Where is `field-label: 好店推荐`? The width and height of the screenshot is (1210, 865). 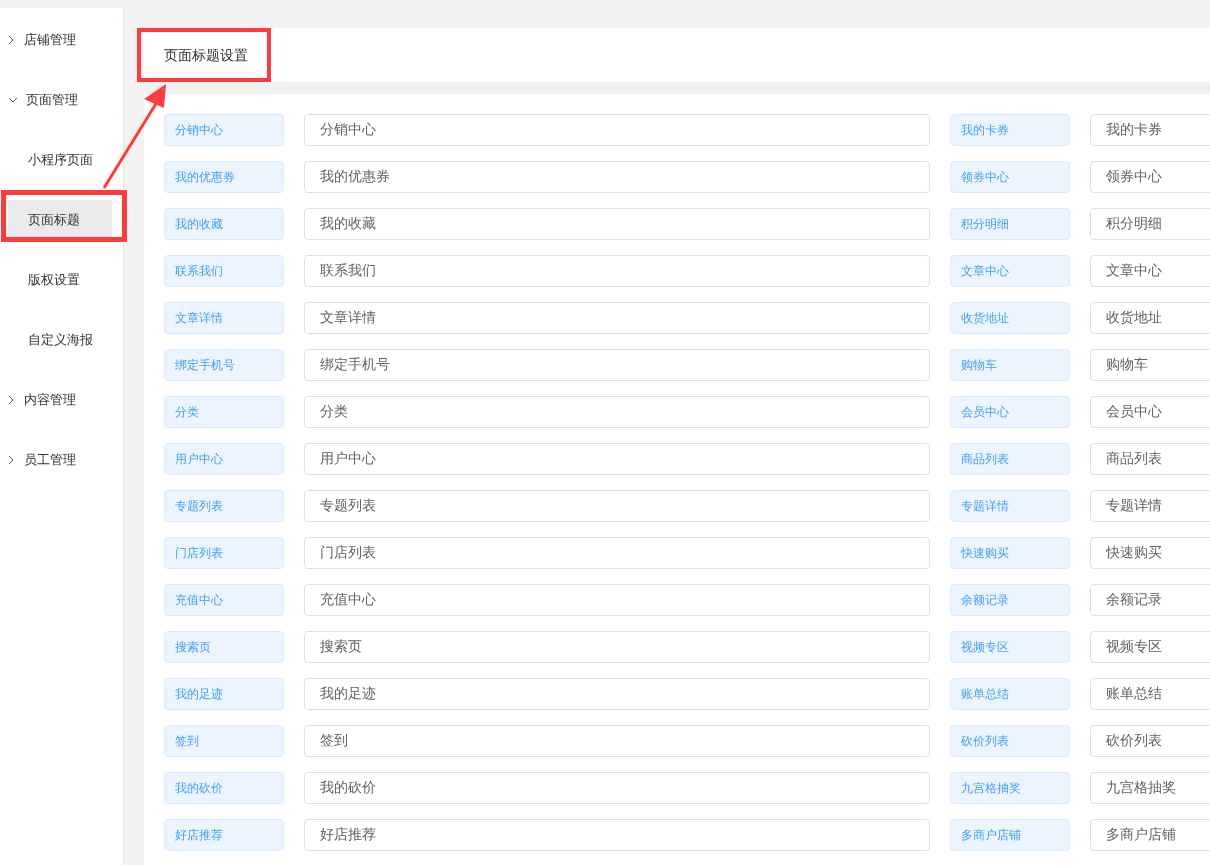 field-label: 好店推荐 is located at coordinates (224, 835).